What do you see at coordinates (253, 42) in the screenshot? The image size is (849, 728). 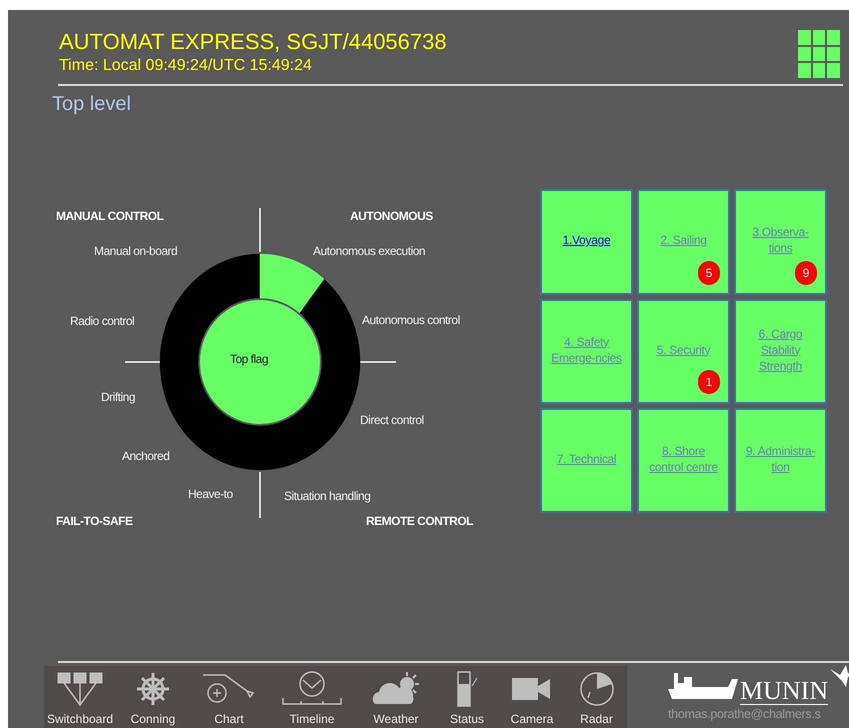 I see `vessel-title: AUTOMAT EXPRESS, SGJT/44056738` at bounding box center [253, 42].